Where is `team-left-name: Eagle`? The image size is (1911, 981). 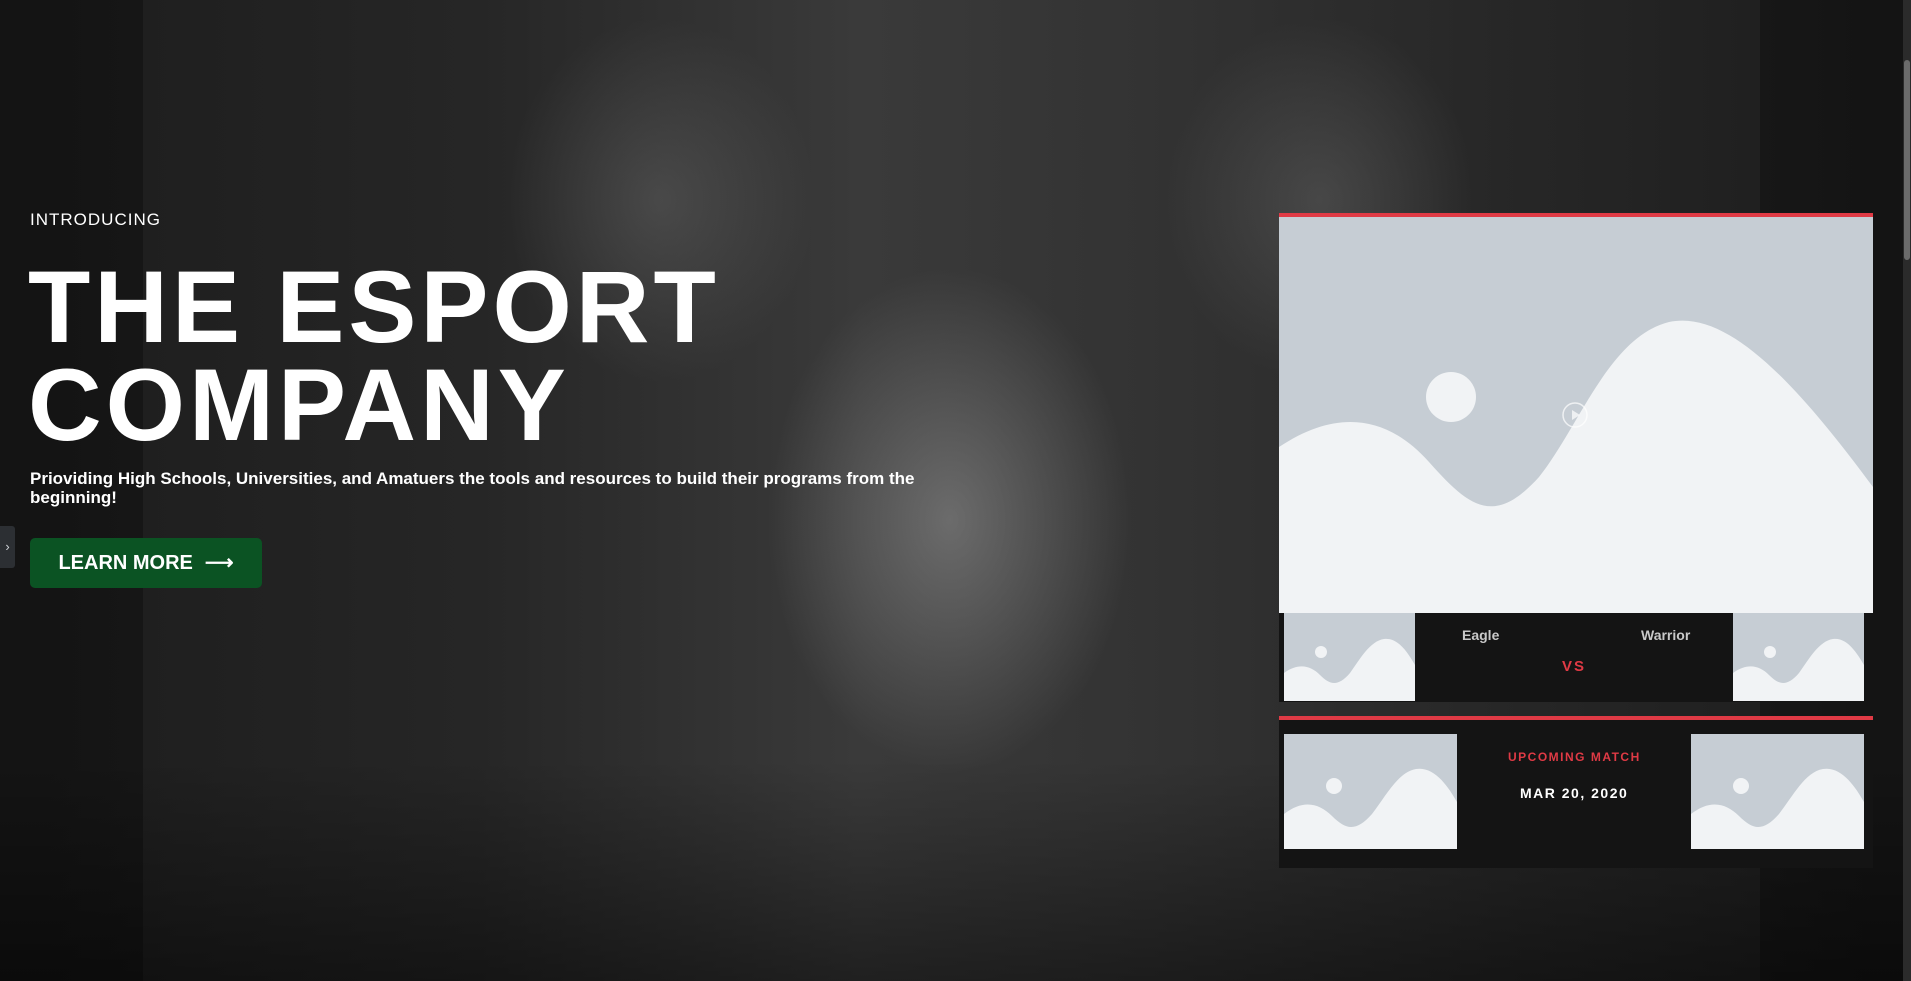
team-left-name: Eagle is located at coordinates (1481, 635).